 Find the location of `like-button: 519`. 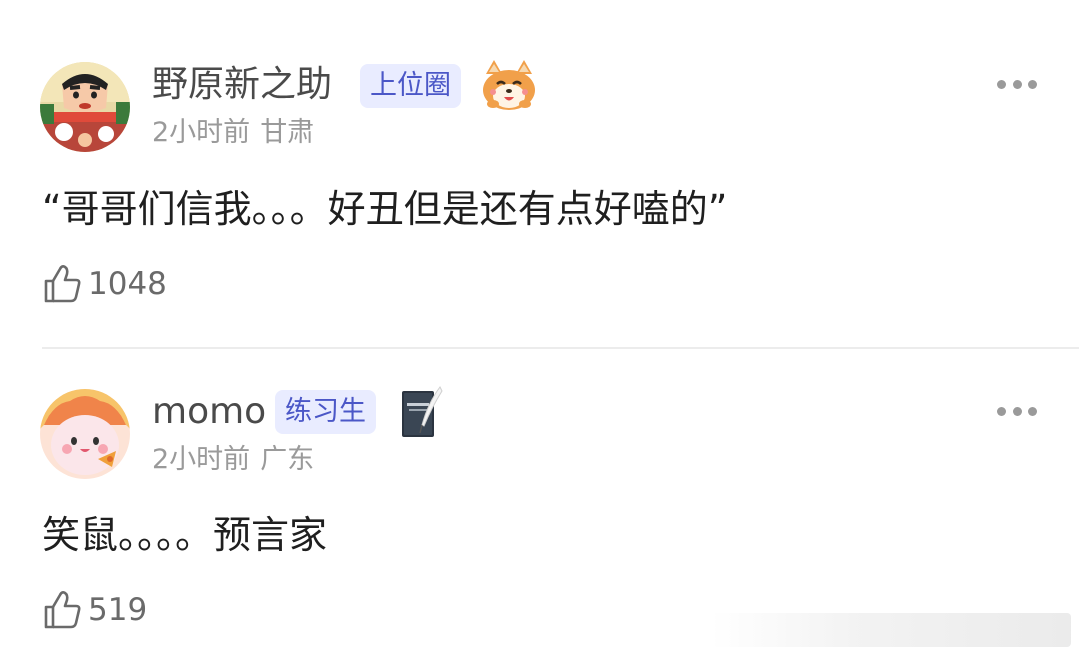

like-button: 519 is located at coordinates (94, 610).